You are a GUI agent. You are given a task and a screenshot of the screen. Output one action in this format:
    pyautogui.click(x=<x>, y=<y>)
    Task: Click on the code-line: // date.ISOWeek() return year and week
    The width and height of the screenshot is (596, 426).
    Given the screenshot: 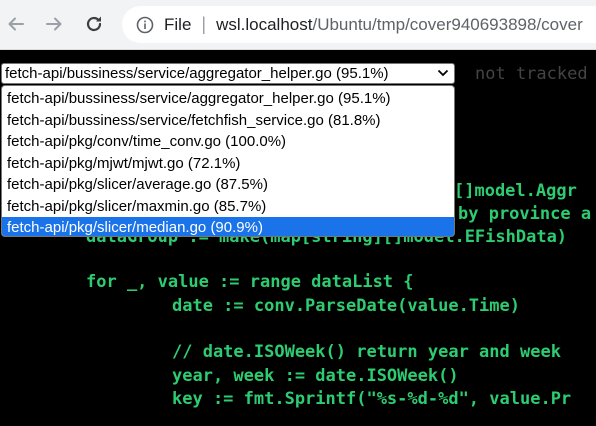 What is the action you would take?
    pyautogui.click(x=366, y=352)
    